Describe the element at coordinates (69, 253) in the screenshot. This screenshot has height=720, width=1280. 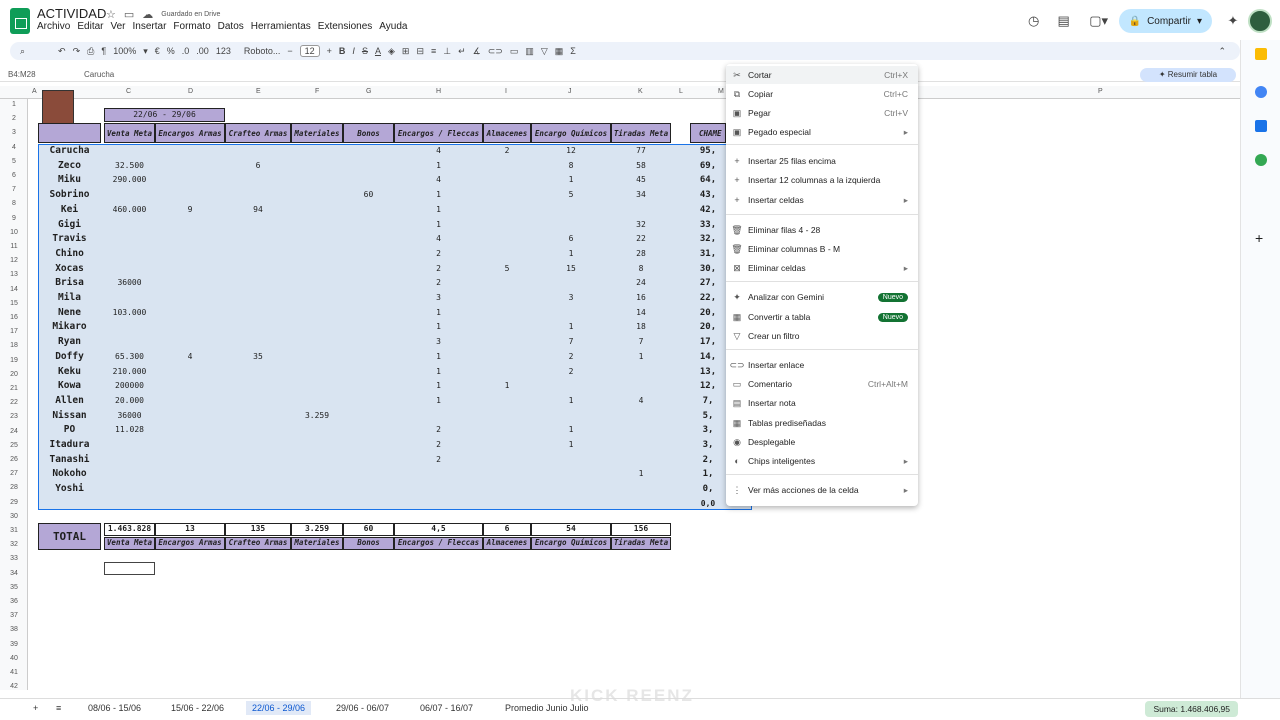
I see `player-name: Chino` at that location.